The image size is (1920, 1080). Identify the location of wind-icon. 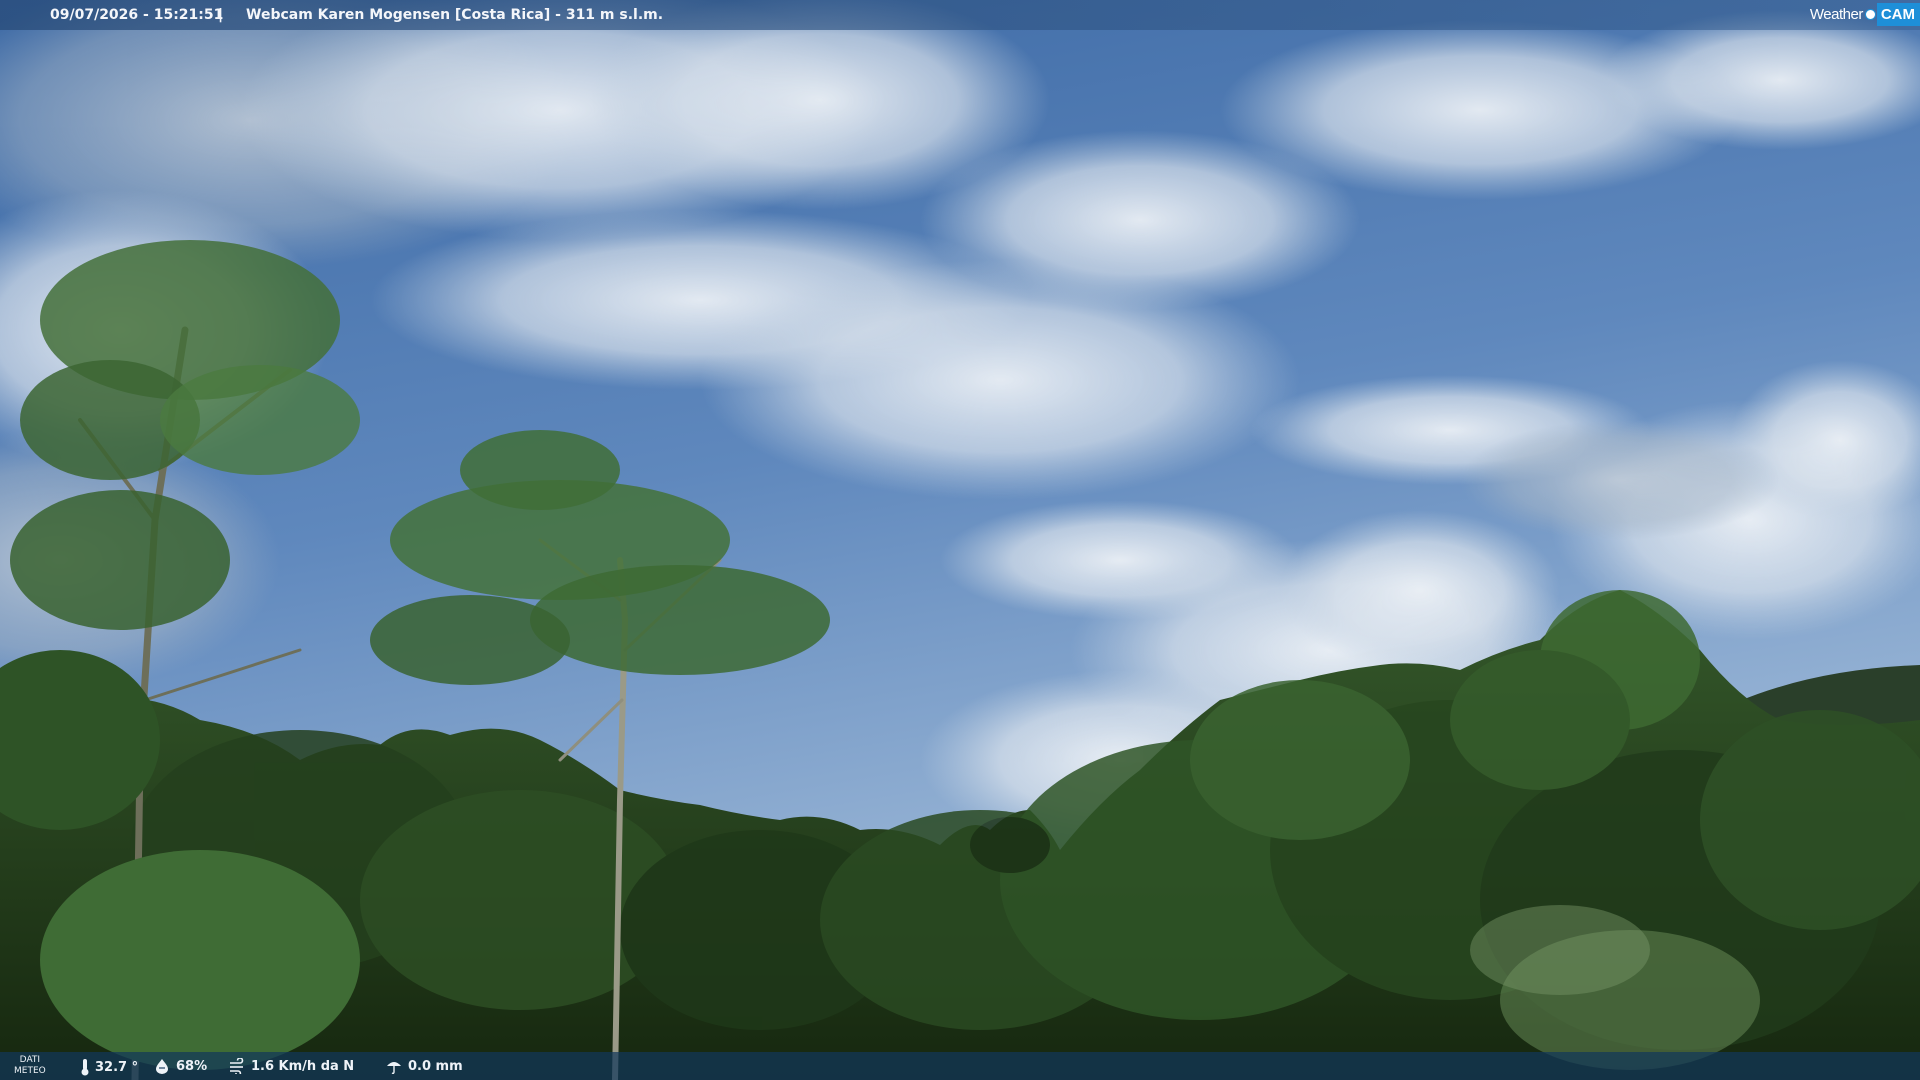
(237, 1066).